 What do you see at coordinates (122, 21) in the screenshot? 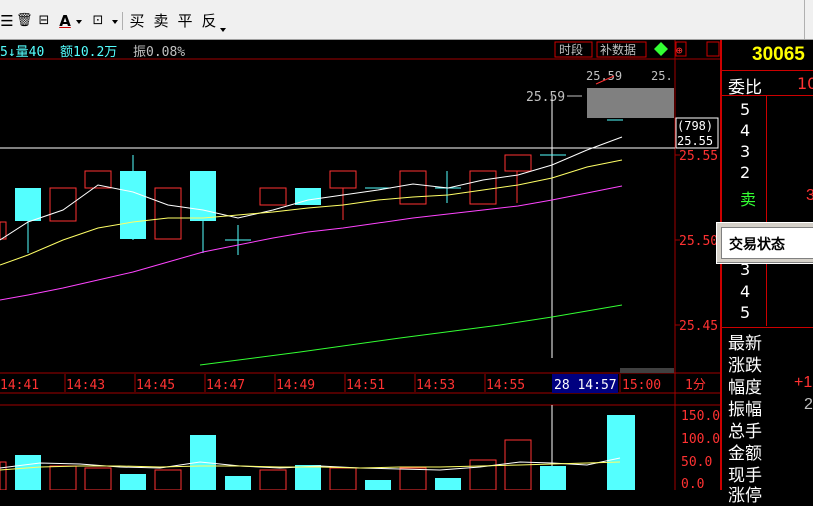
I see `toolbar-divider` at bounding box center [122, 21].